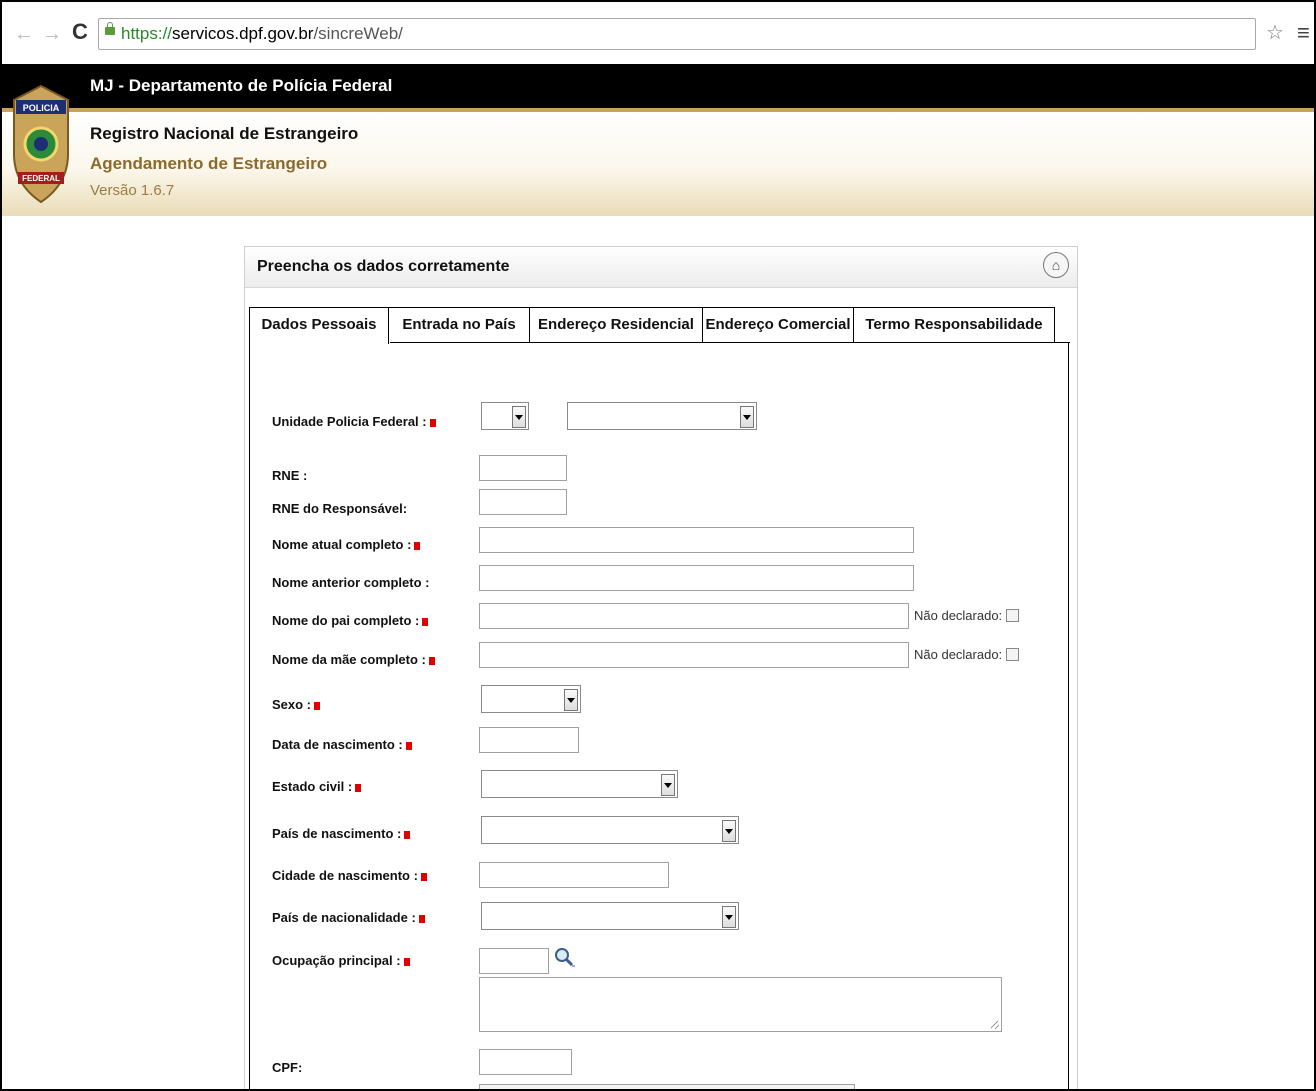 This screenshot has width=1316, height=1091. I want to click on pais-nascimento-label-text: País de nascimento :, so click(337, 833).